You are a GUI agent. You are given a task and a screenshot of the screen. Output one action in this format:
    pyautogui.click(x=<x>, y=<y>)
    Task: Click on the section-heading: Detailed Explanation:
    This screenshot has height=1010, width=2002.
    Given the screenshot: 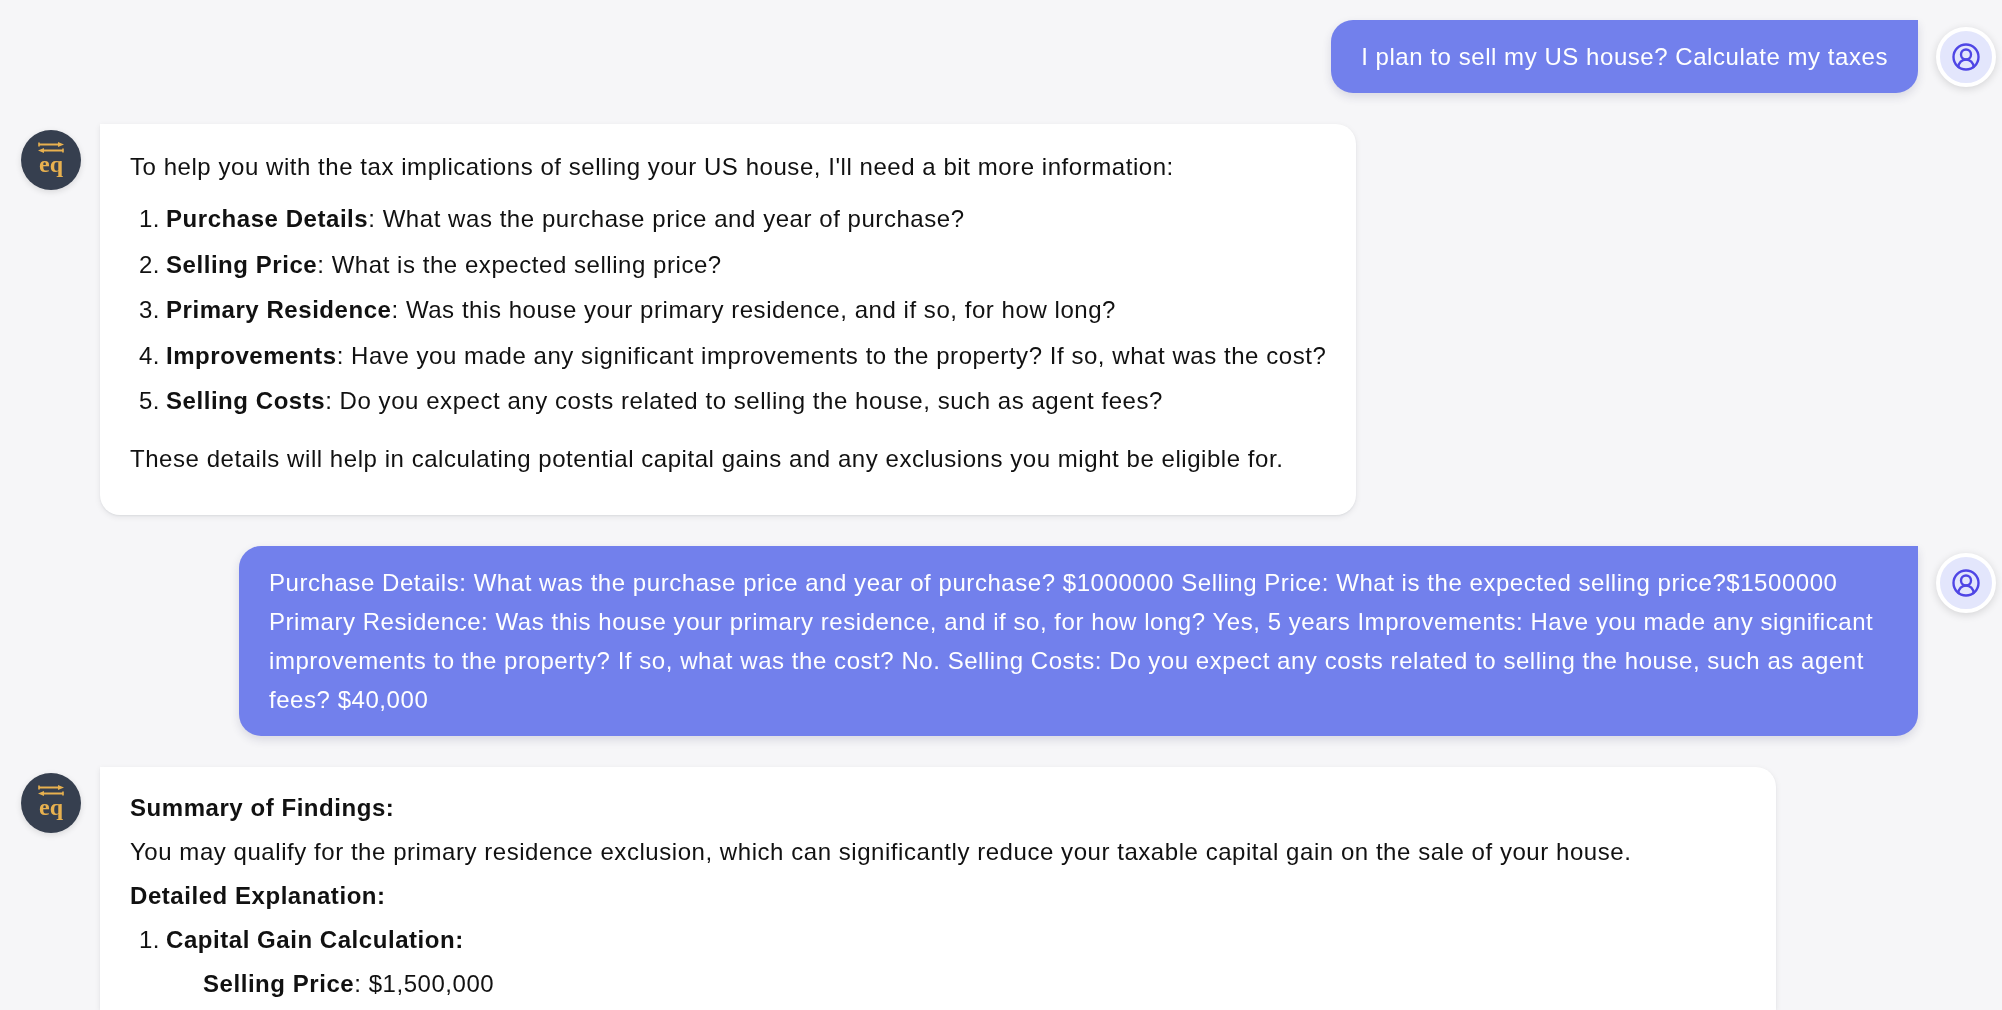 What is the action you would take?
    pyautogui.click(x=258, y=896)
    